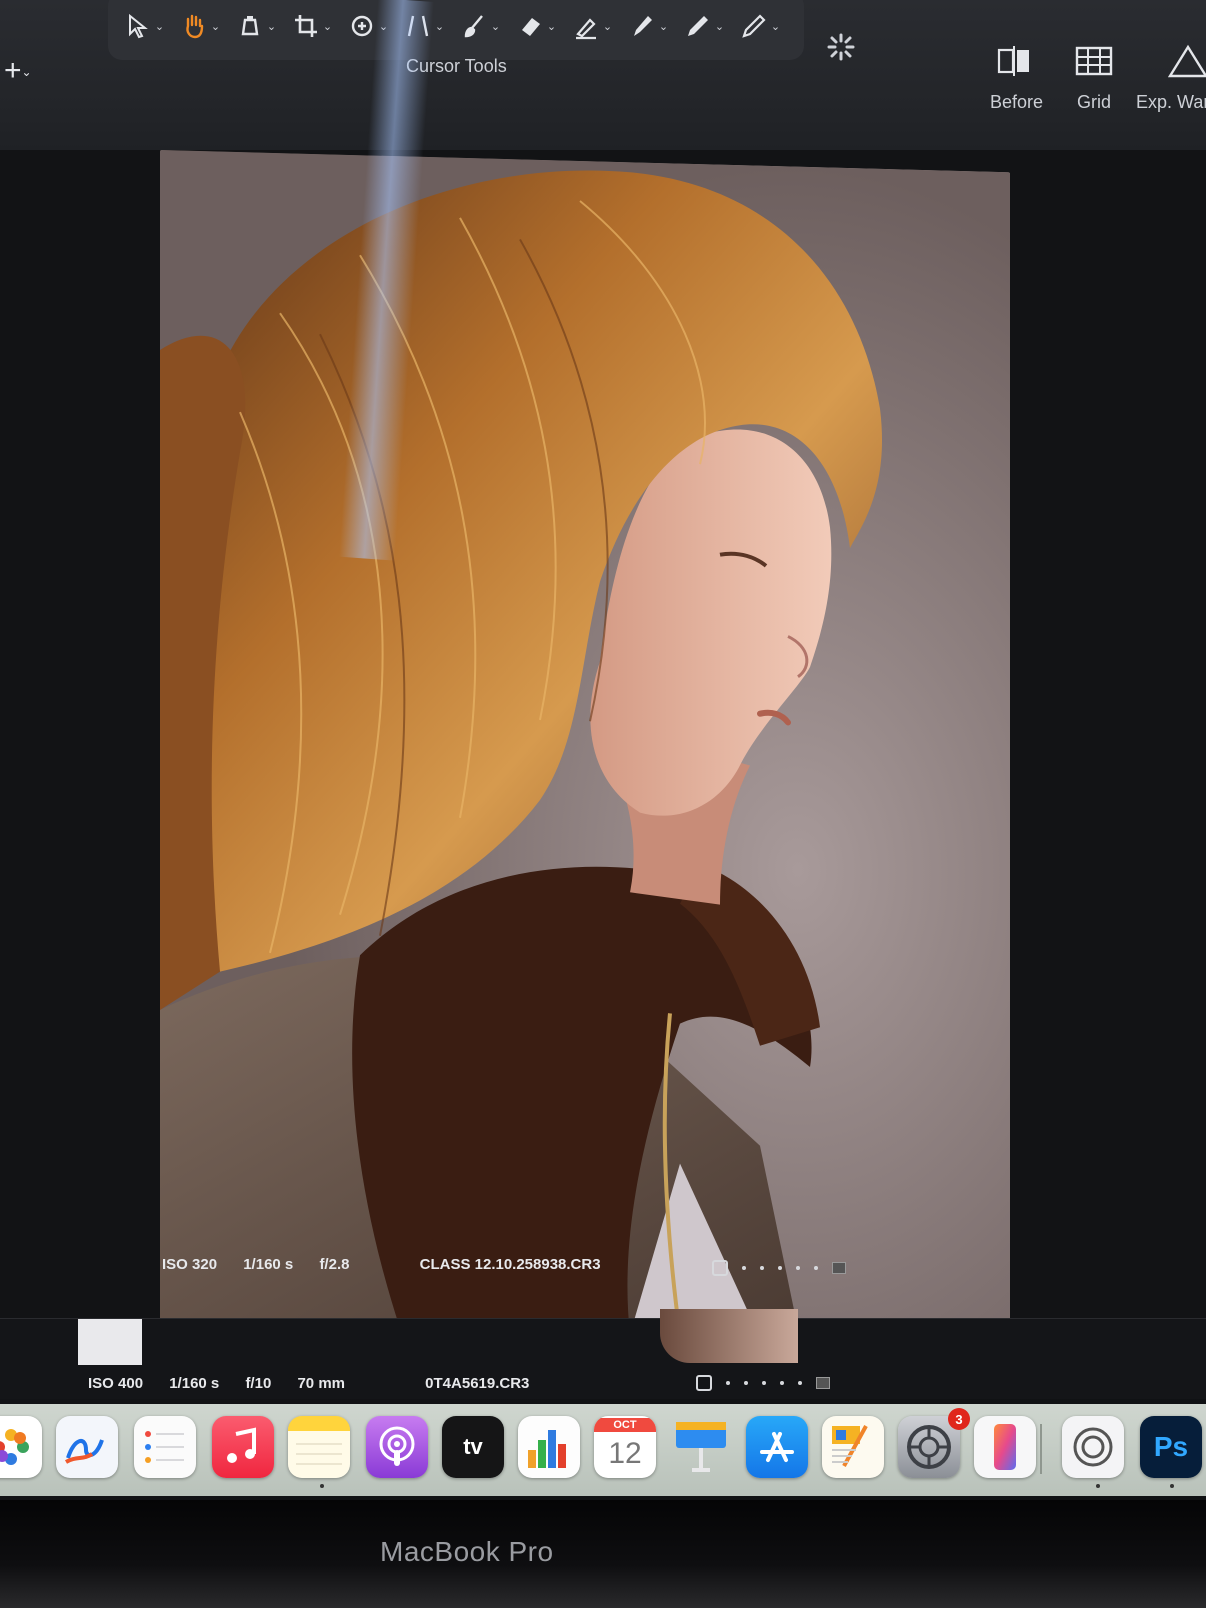 The height and width of the screenshot is (1608, 1206). What do you see at coordinates (1017, 102) in the screenshot?
I see `before-label: Before` at bounding box center [1017, 102].